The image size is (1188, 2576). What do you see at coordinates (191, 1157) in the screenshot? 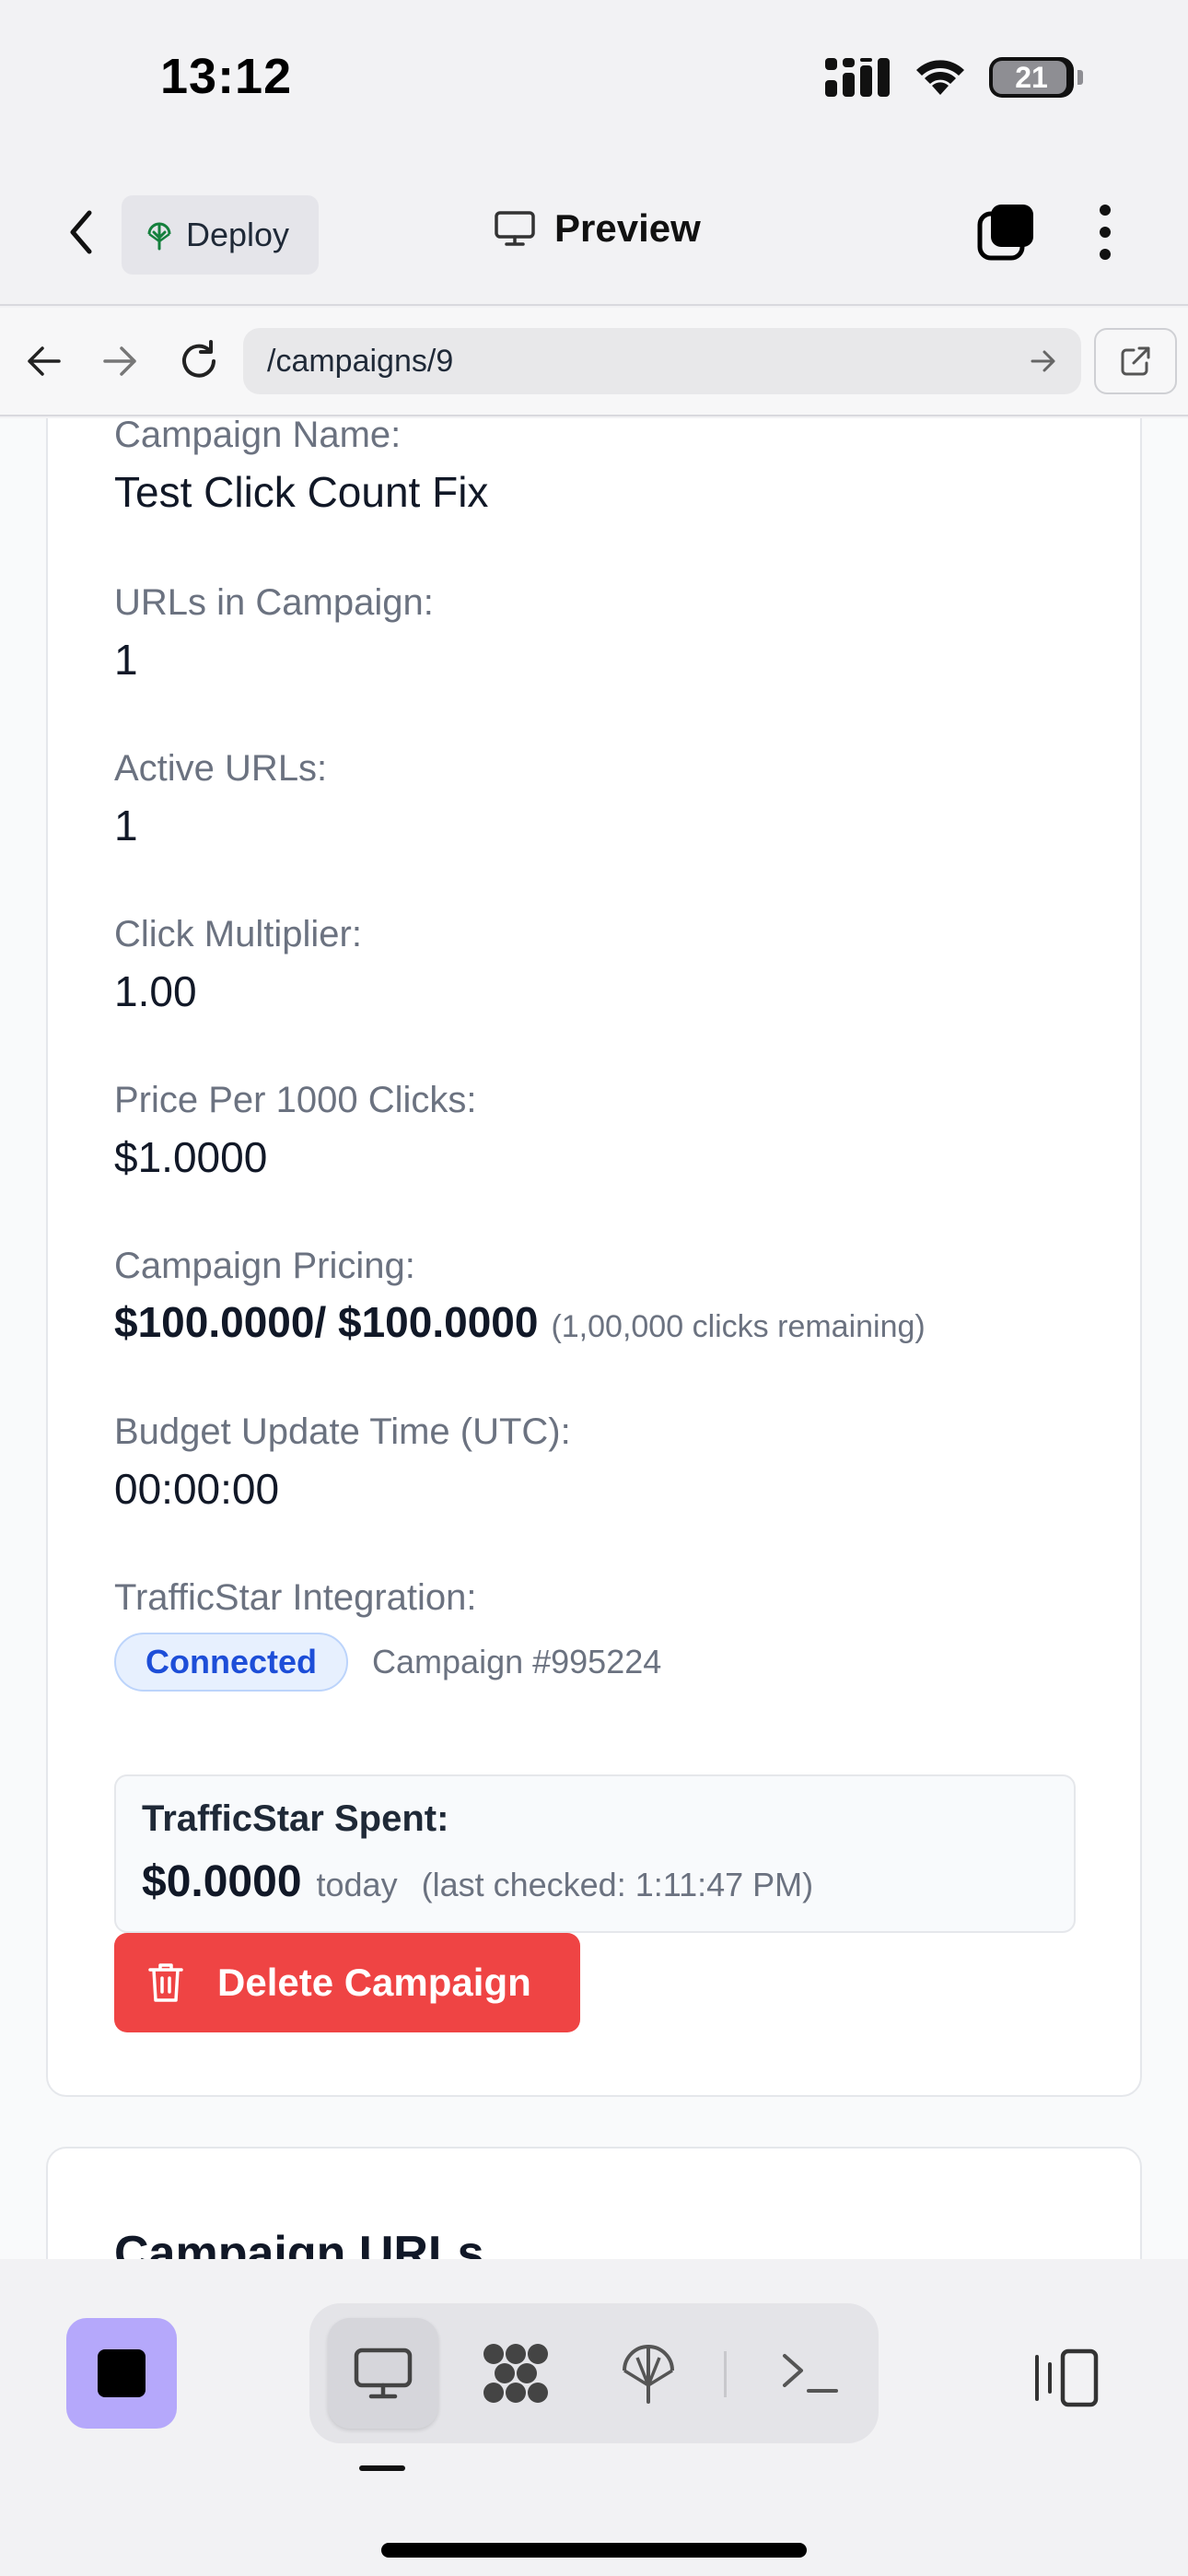
I see `price-per-1000-value: $1.0000` at bounding box center [191, 1157].